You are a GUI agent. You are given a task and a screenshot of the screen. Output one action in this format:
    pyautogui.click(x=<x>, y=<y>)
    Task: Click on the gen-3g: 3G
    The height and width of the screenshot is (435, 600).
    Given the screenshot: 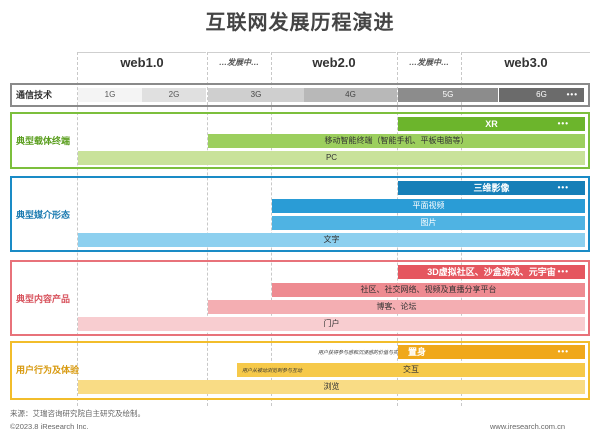 What is the action you would take?
    pyautogui.click(x=256, y=95)
    